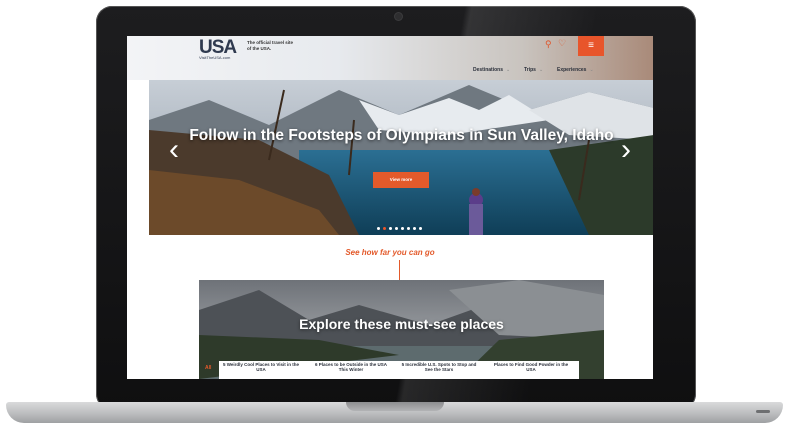  I want to click on webcam, so click(398, 16).